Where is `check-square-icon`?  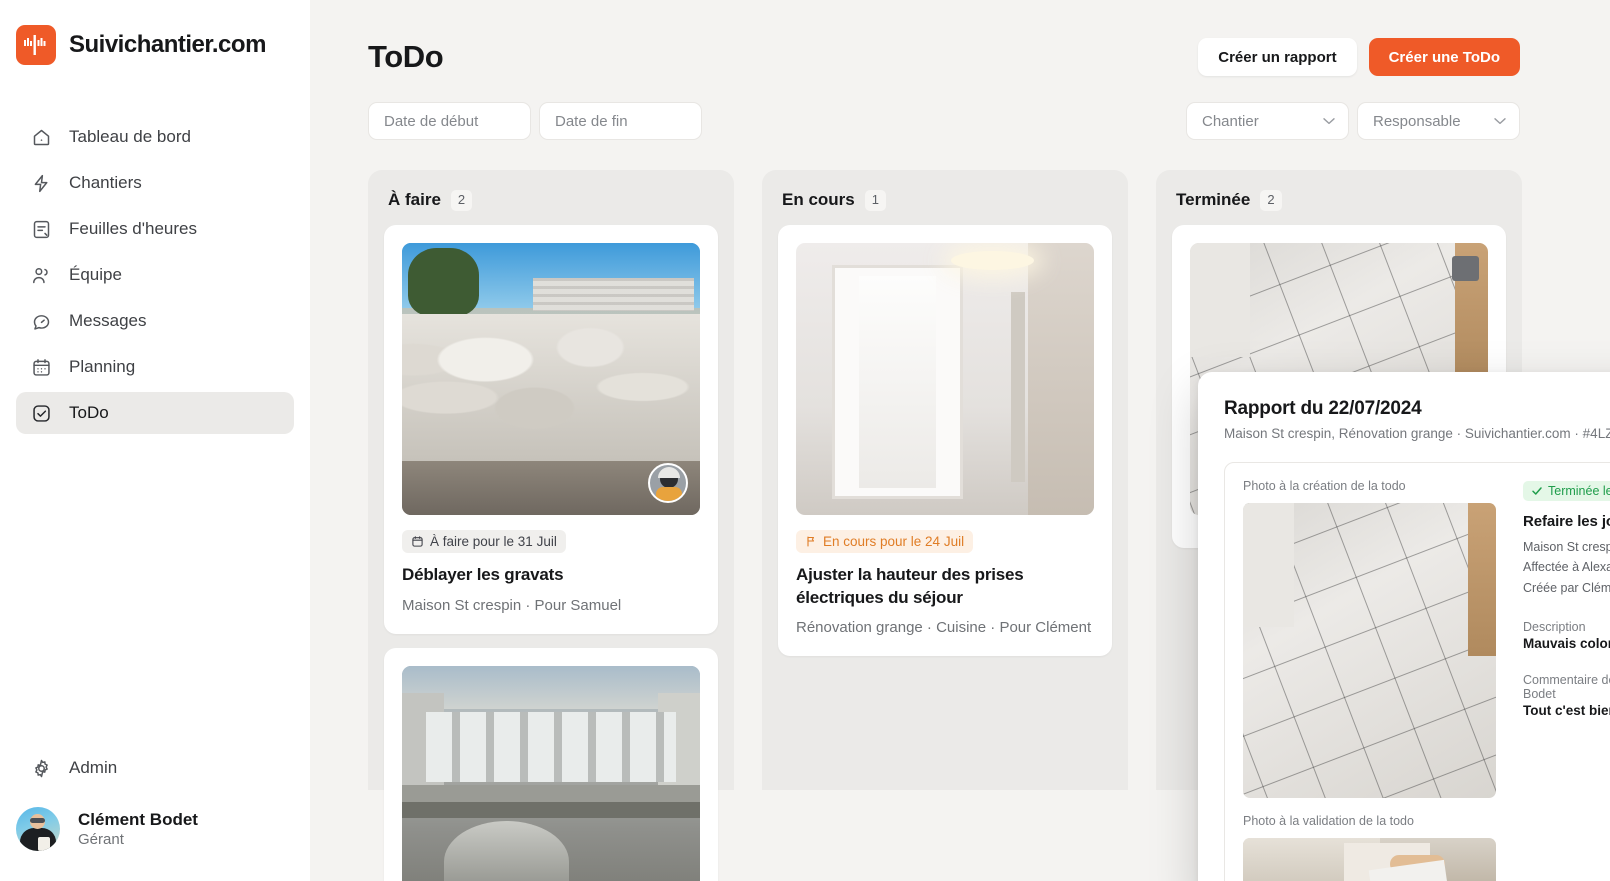 check-square-icon is located at coordinates (41, 413).